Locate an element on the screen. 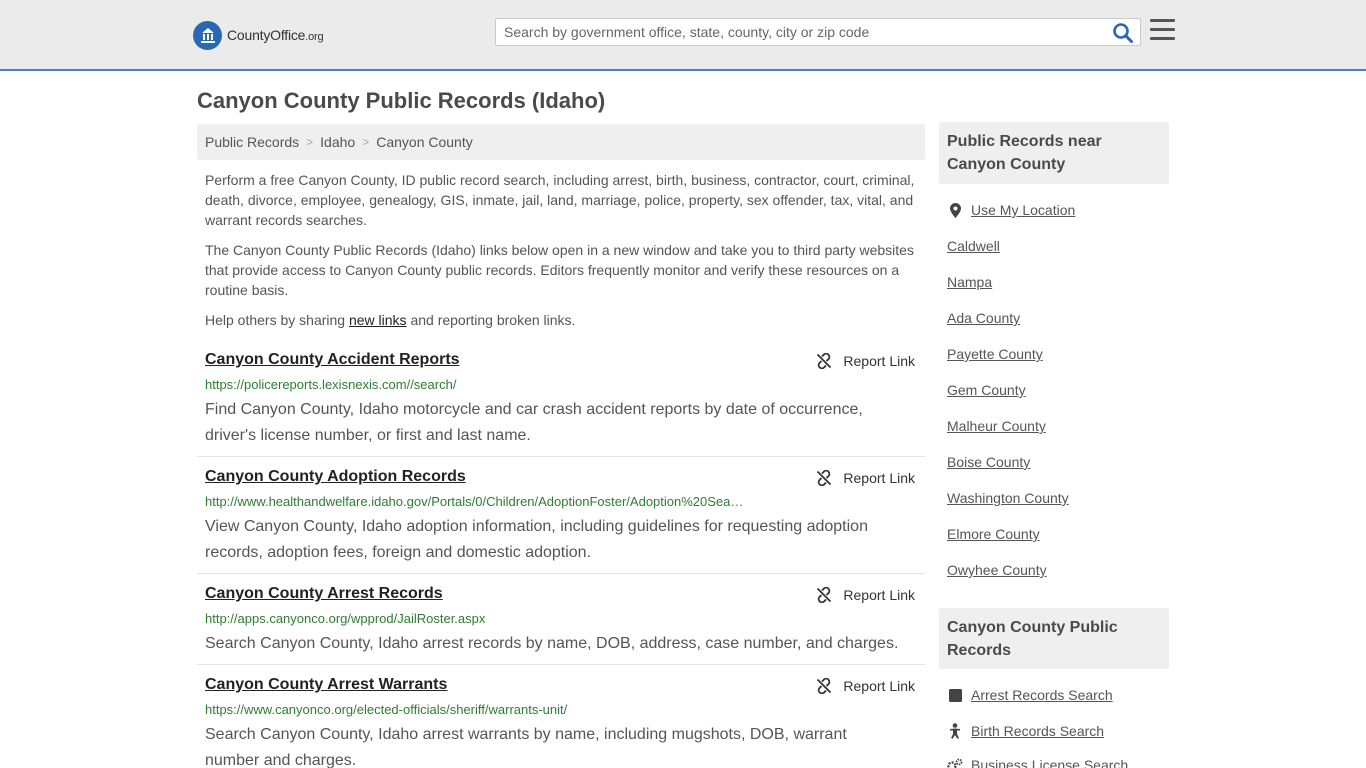 The width and height of the screenshot is (1366, 768). sidebar-records-heading: Canyon County Public Records is located at coordinates (1054, 638).